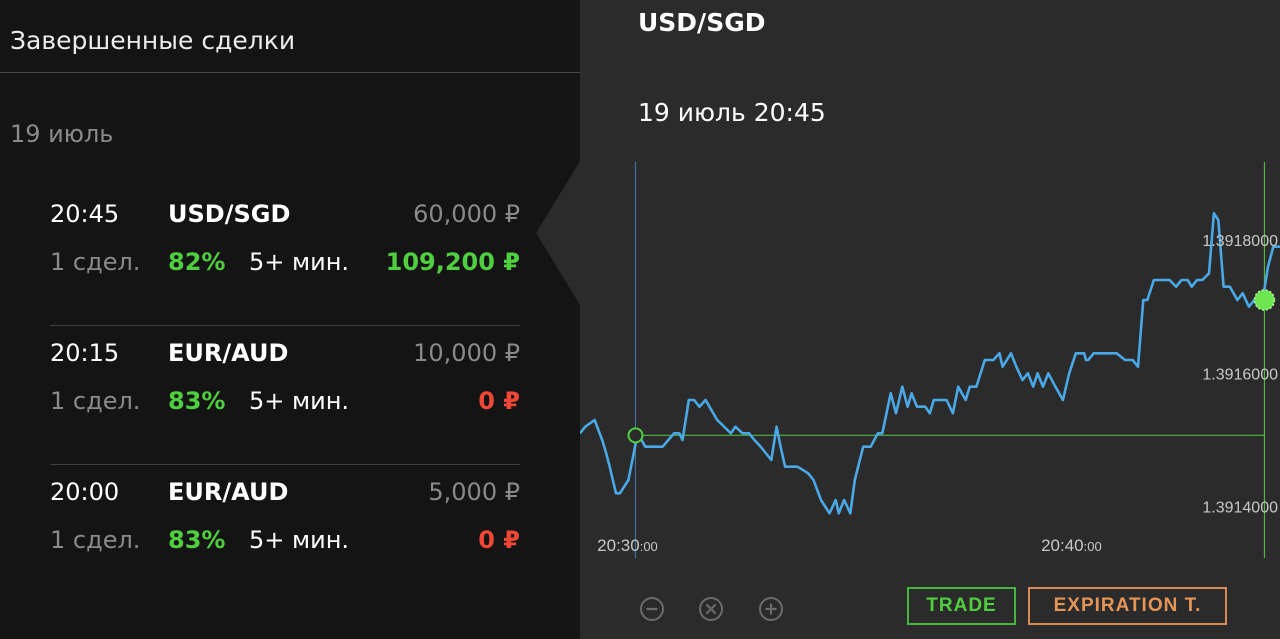  I want to click on panel-title: Завершенные сделки, so click(153, 40).